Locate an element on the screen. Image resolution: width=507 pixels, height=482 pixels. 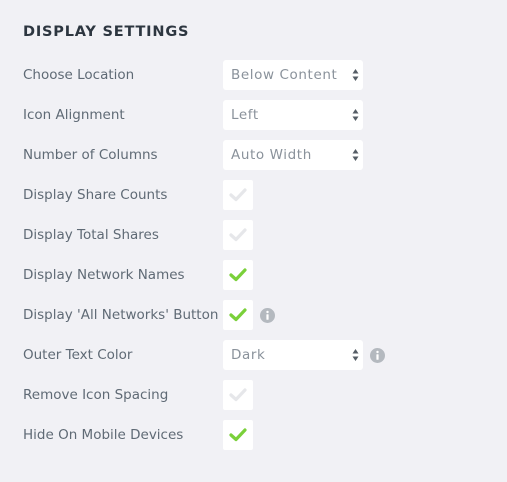
choose-location-select: Below Content is located at coordinates (293, 75).